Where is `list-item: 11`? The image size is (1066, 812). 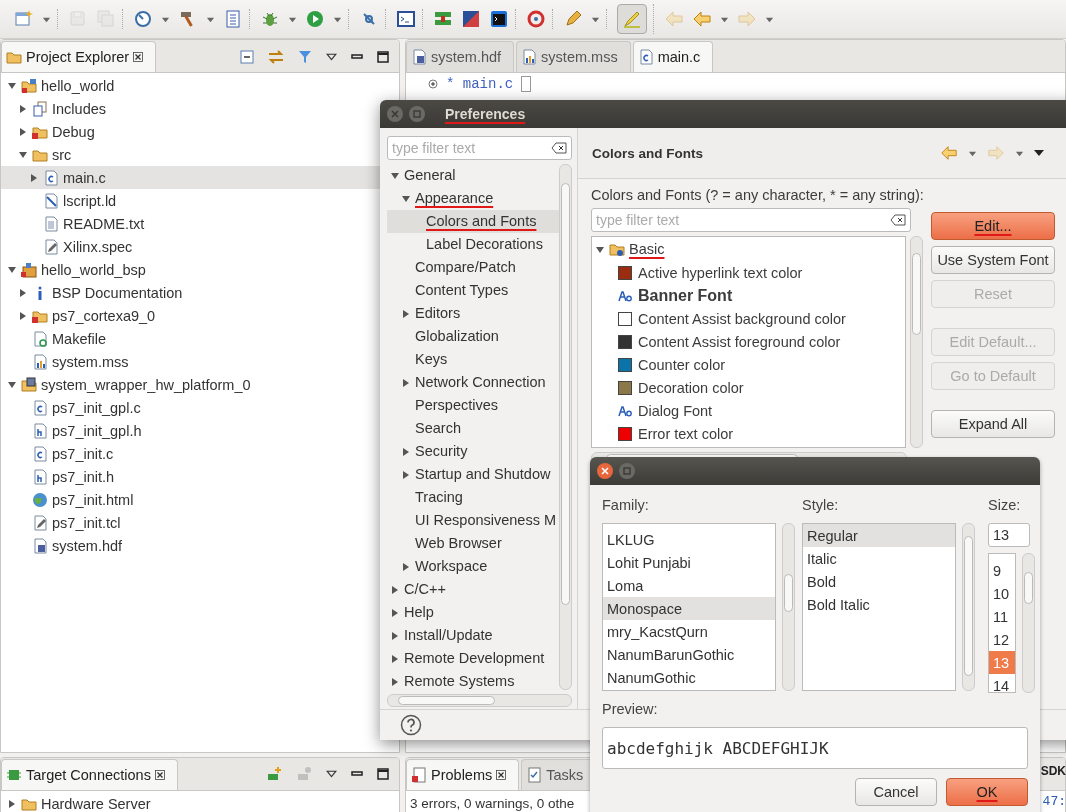 list-item: 11 is located at coordinates (1002, 616).